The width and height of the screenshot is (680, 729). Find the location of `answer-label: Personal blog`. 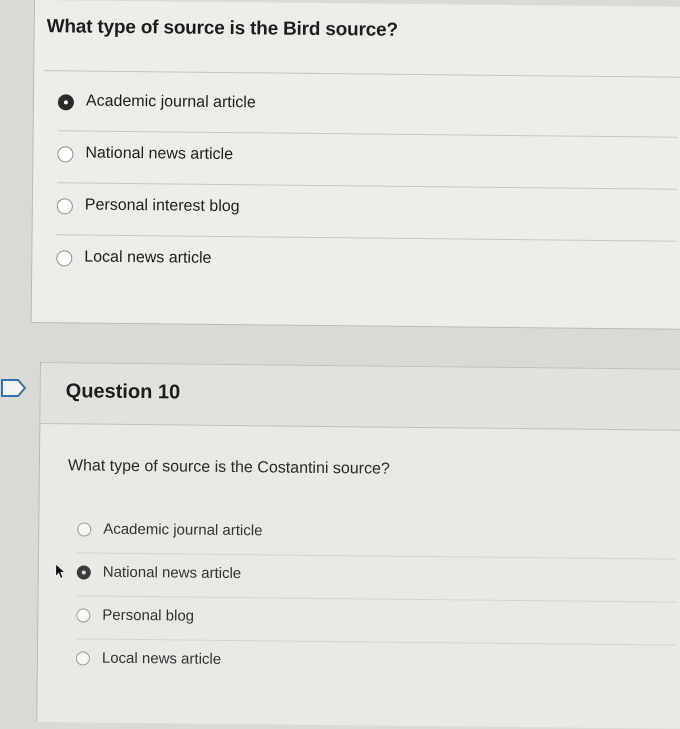

answer-label: Personal blog is located at coordinates (148, 615).